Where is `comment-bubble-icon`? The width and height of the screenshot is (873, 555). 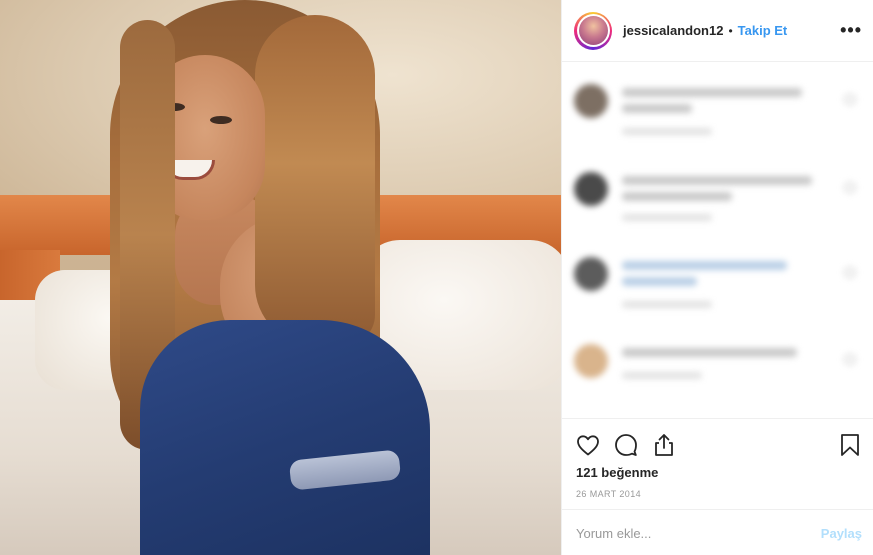
comment-bubble-icon is located at coordinates (626, 445).